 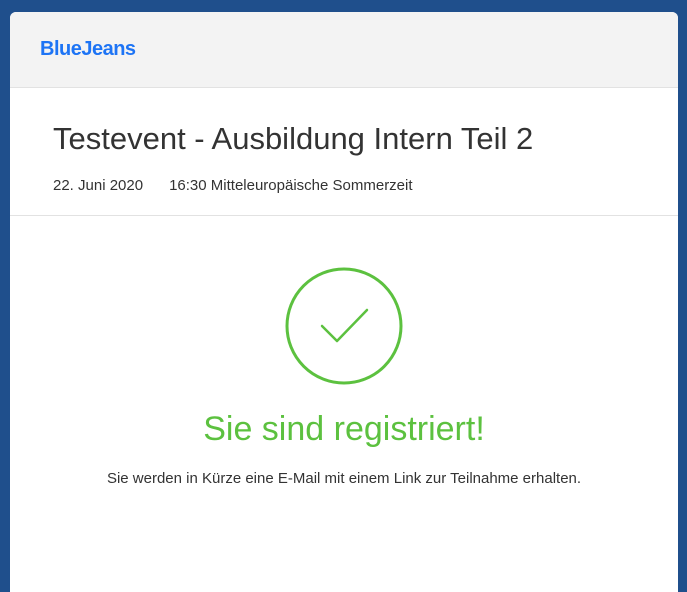 I want to click on event-date: 22. Juni 2020, so click(x=98, y=185).